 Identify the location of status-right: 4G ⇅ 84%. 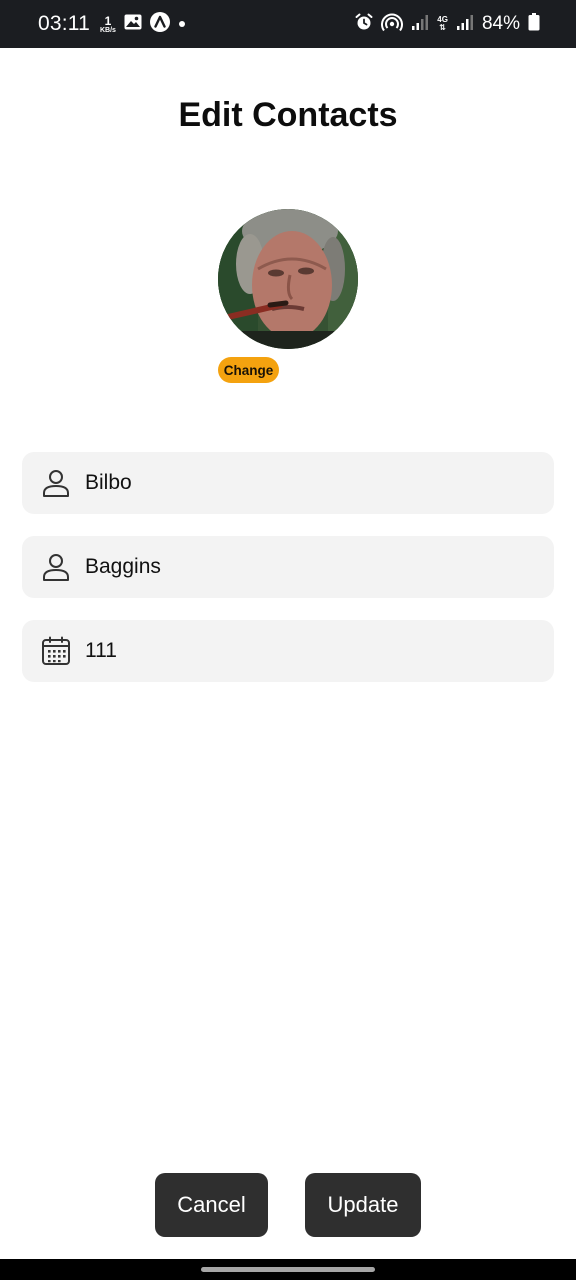
(447, 24).